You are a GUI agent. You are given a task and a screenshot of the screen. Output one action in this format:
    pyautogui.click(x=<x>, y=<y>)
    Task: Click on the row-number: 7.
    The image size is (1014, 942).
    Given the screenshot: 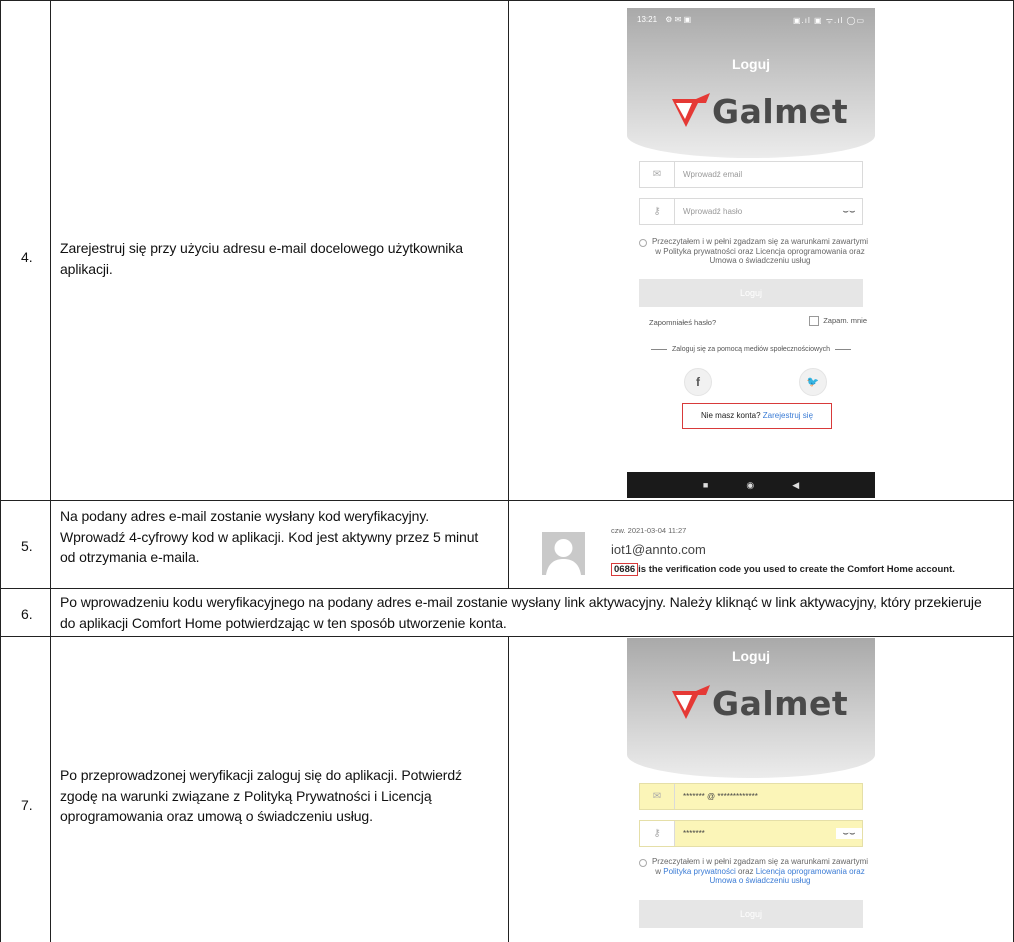 What is the action you would take?
    pyautogui.click(x=27, y=805)
    